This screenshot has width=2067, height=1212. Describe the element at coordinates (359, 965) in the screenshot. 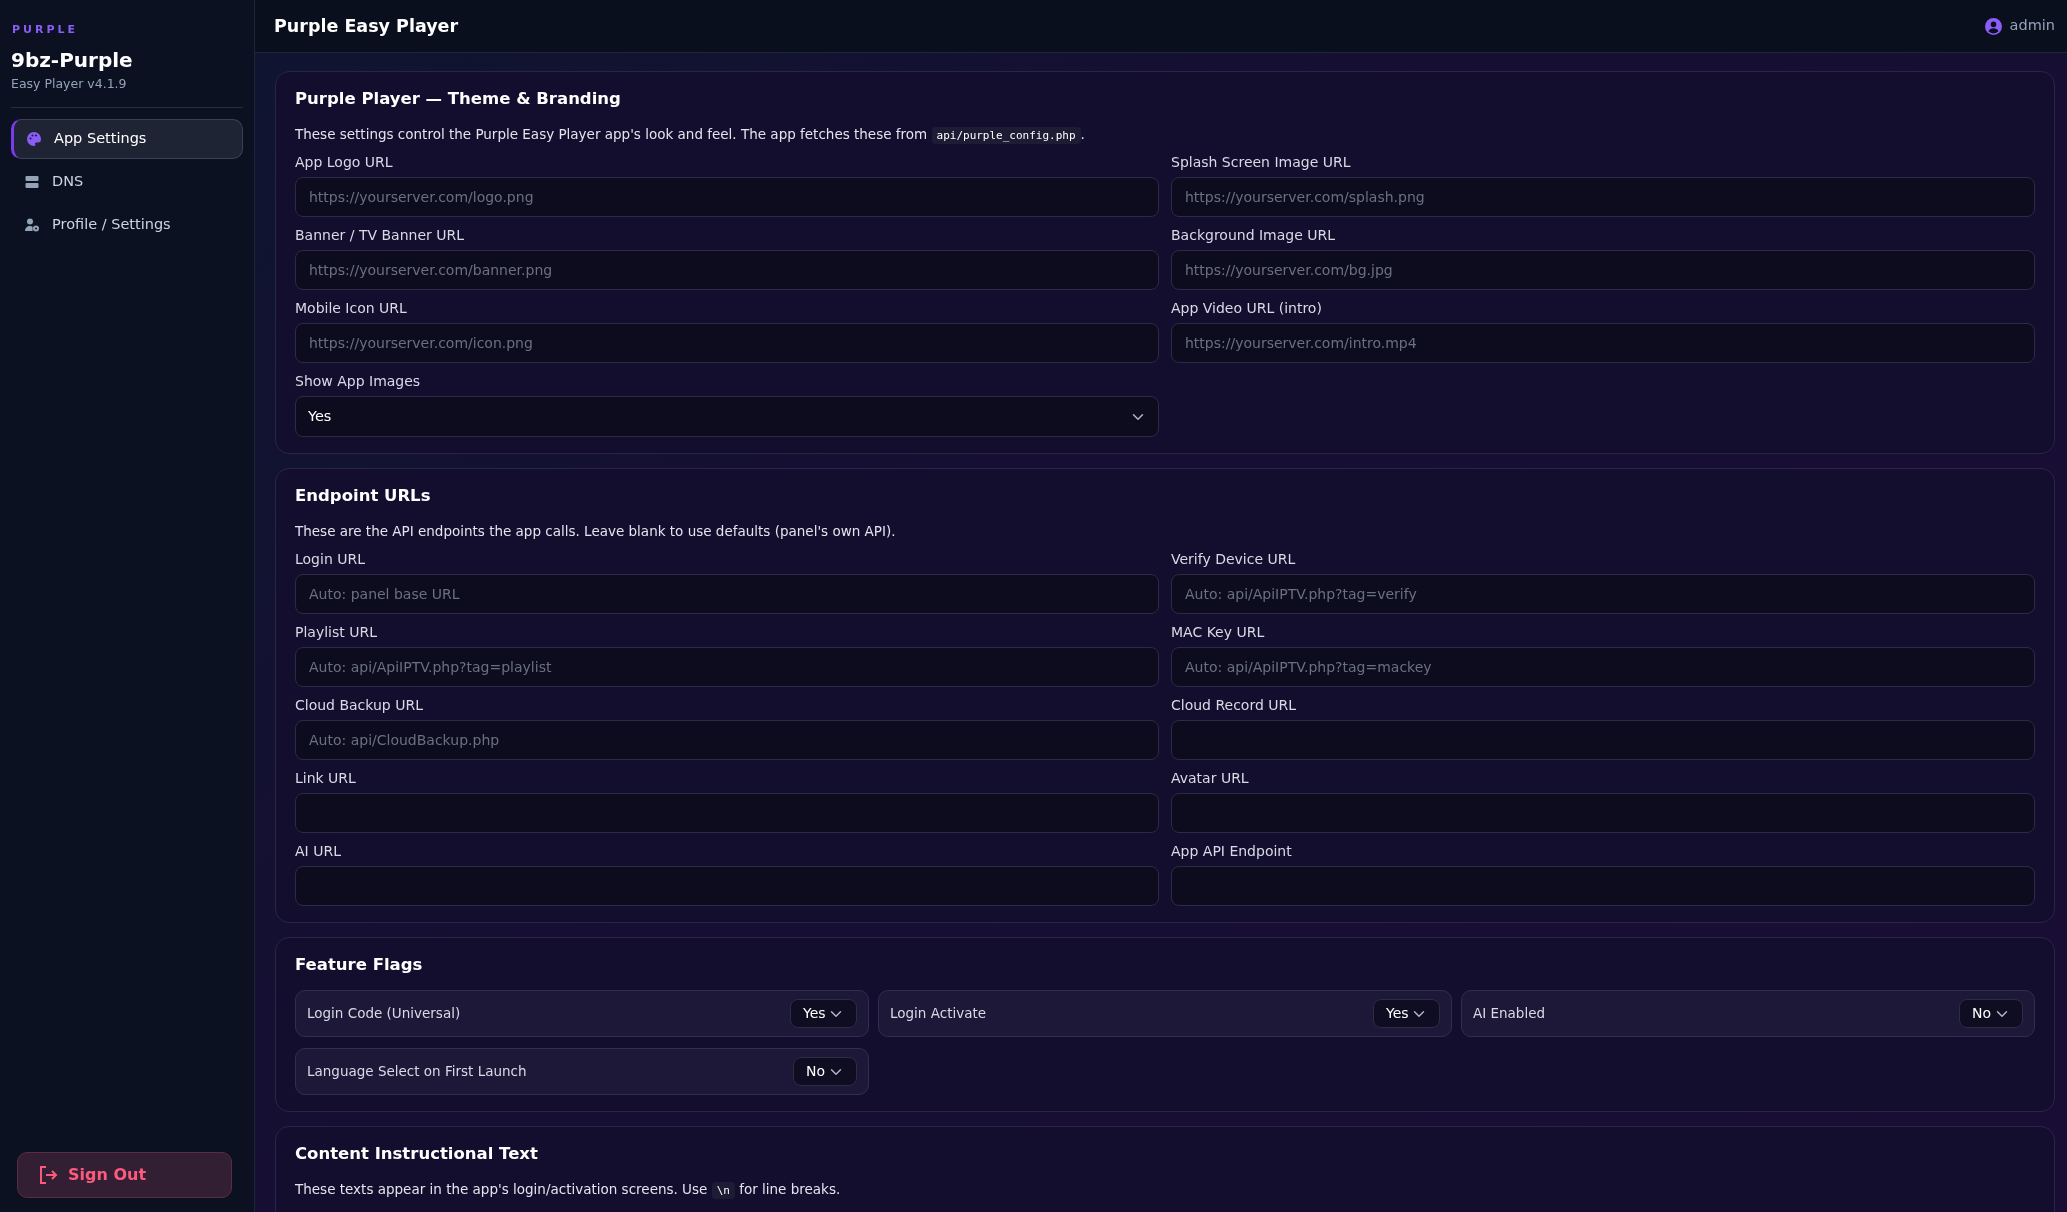

I see `section-title: Feature Flags` at that location.